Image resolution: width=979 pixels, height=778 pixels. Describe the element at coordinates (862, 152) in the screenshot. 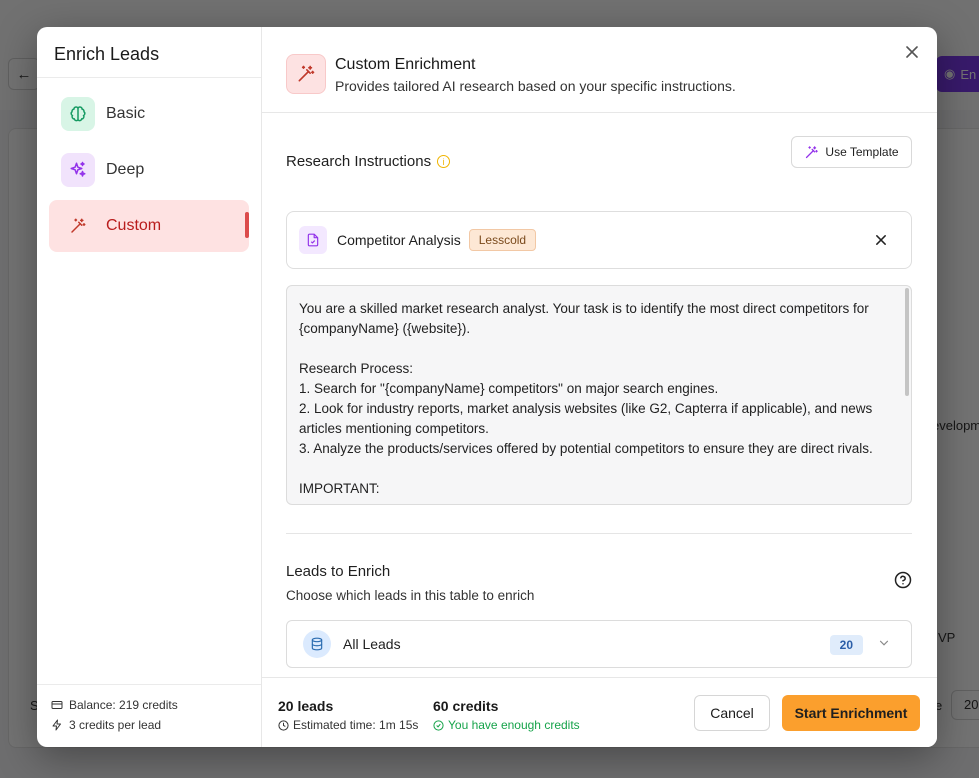

I see `use-template-label: Use Template` at that location.